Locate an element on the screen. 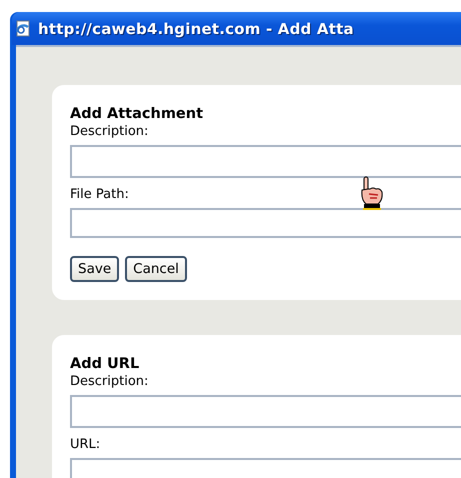 This screenshot has height=478, width=461. browser-page-icon is located at coordinates (23, 29).